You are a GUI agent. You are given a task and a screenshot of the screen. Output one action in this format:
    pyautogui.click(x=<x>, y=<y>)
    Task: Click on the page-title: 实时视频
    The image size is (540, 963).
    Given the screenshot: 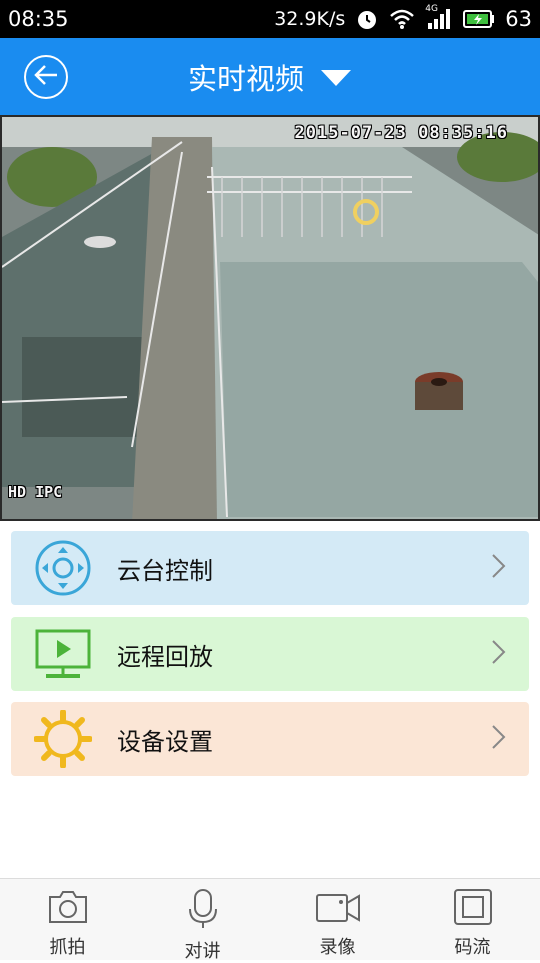 What is the action you would take?
    pyautogui.click(x=245, y=78)
    